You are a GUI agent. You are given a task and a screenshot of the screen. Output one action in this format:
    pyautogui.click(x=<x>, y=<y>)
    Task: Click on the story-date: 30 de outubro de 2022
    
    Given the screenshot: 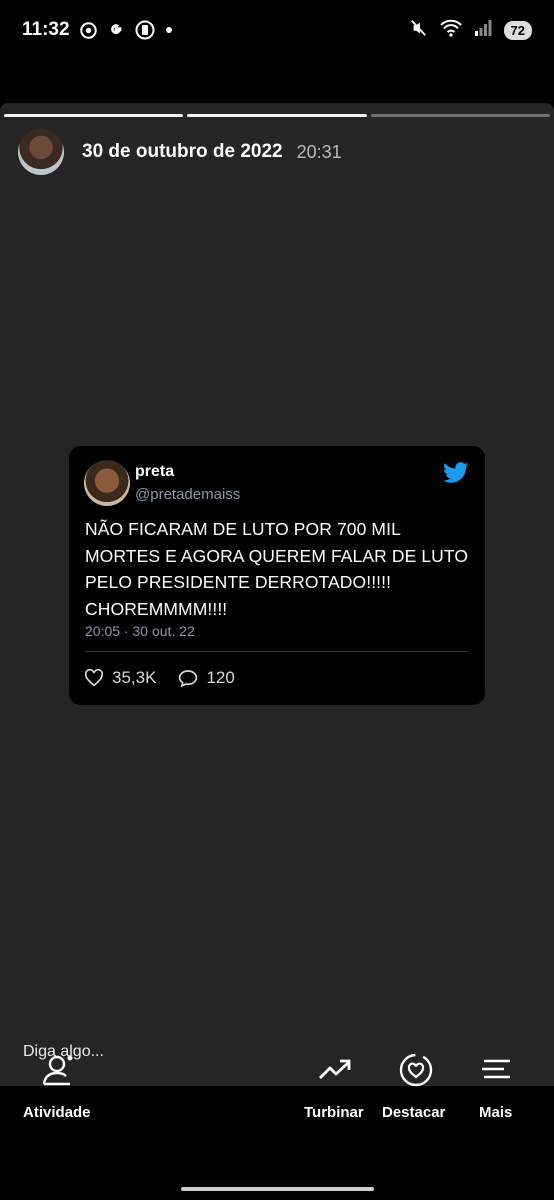 What is the action you would take?
    pyautogui.click(x=182, y=151)
    